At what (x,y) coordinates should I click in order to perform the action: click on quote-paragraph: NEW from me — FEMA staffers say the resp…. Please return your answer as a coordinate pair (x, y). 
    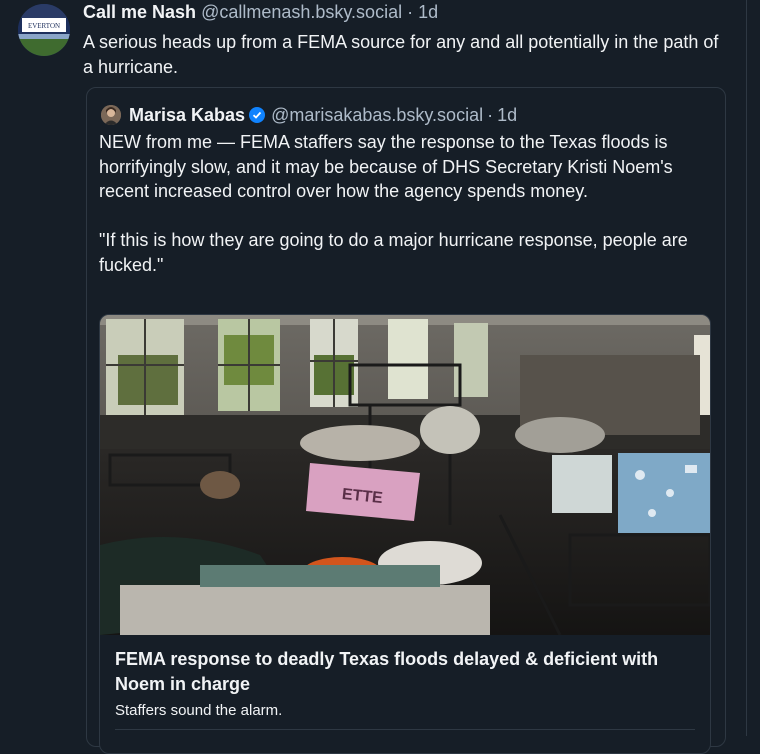
    Looking at the image, I should click on (386, 166).